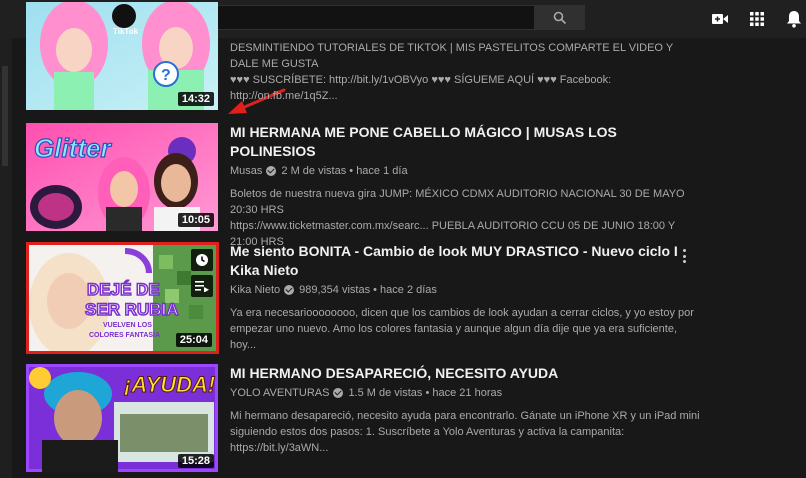 The height and width of the screenshot is (478, 806). What do you see at coordinates (5, 116) in the screenshot?
I see `left-scroll-thumb` at bounding box center [5, 116].